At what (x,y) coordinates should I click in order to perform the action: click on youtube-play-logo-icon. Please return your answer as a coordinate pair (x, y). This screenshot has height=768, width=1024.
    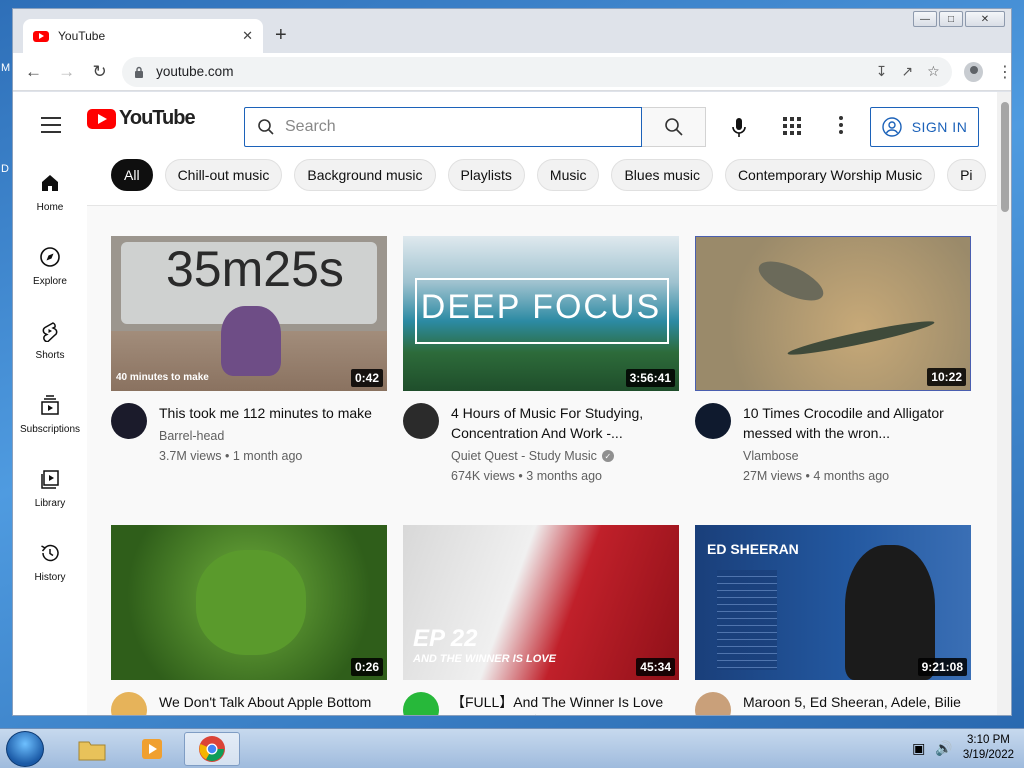
    Looking at the image, I should click on (101, 118).